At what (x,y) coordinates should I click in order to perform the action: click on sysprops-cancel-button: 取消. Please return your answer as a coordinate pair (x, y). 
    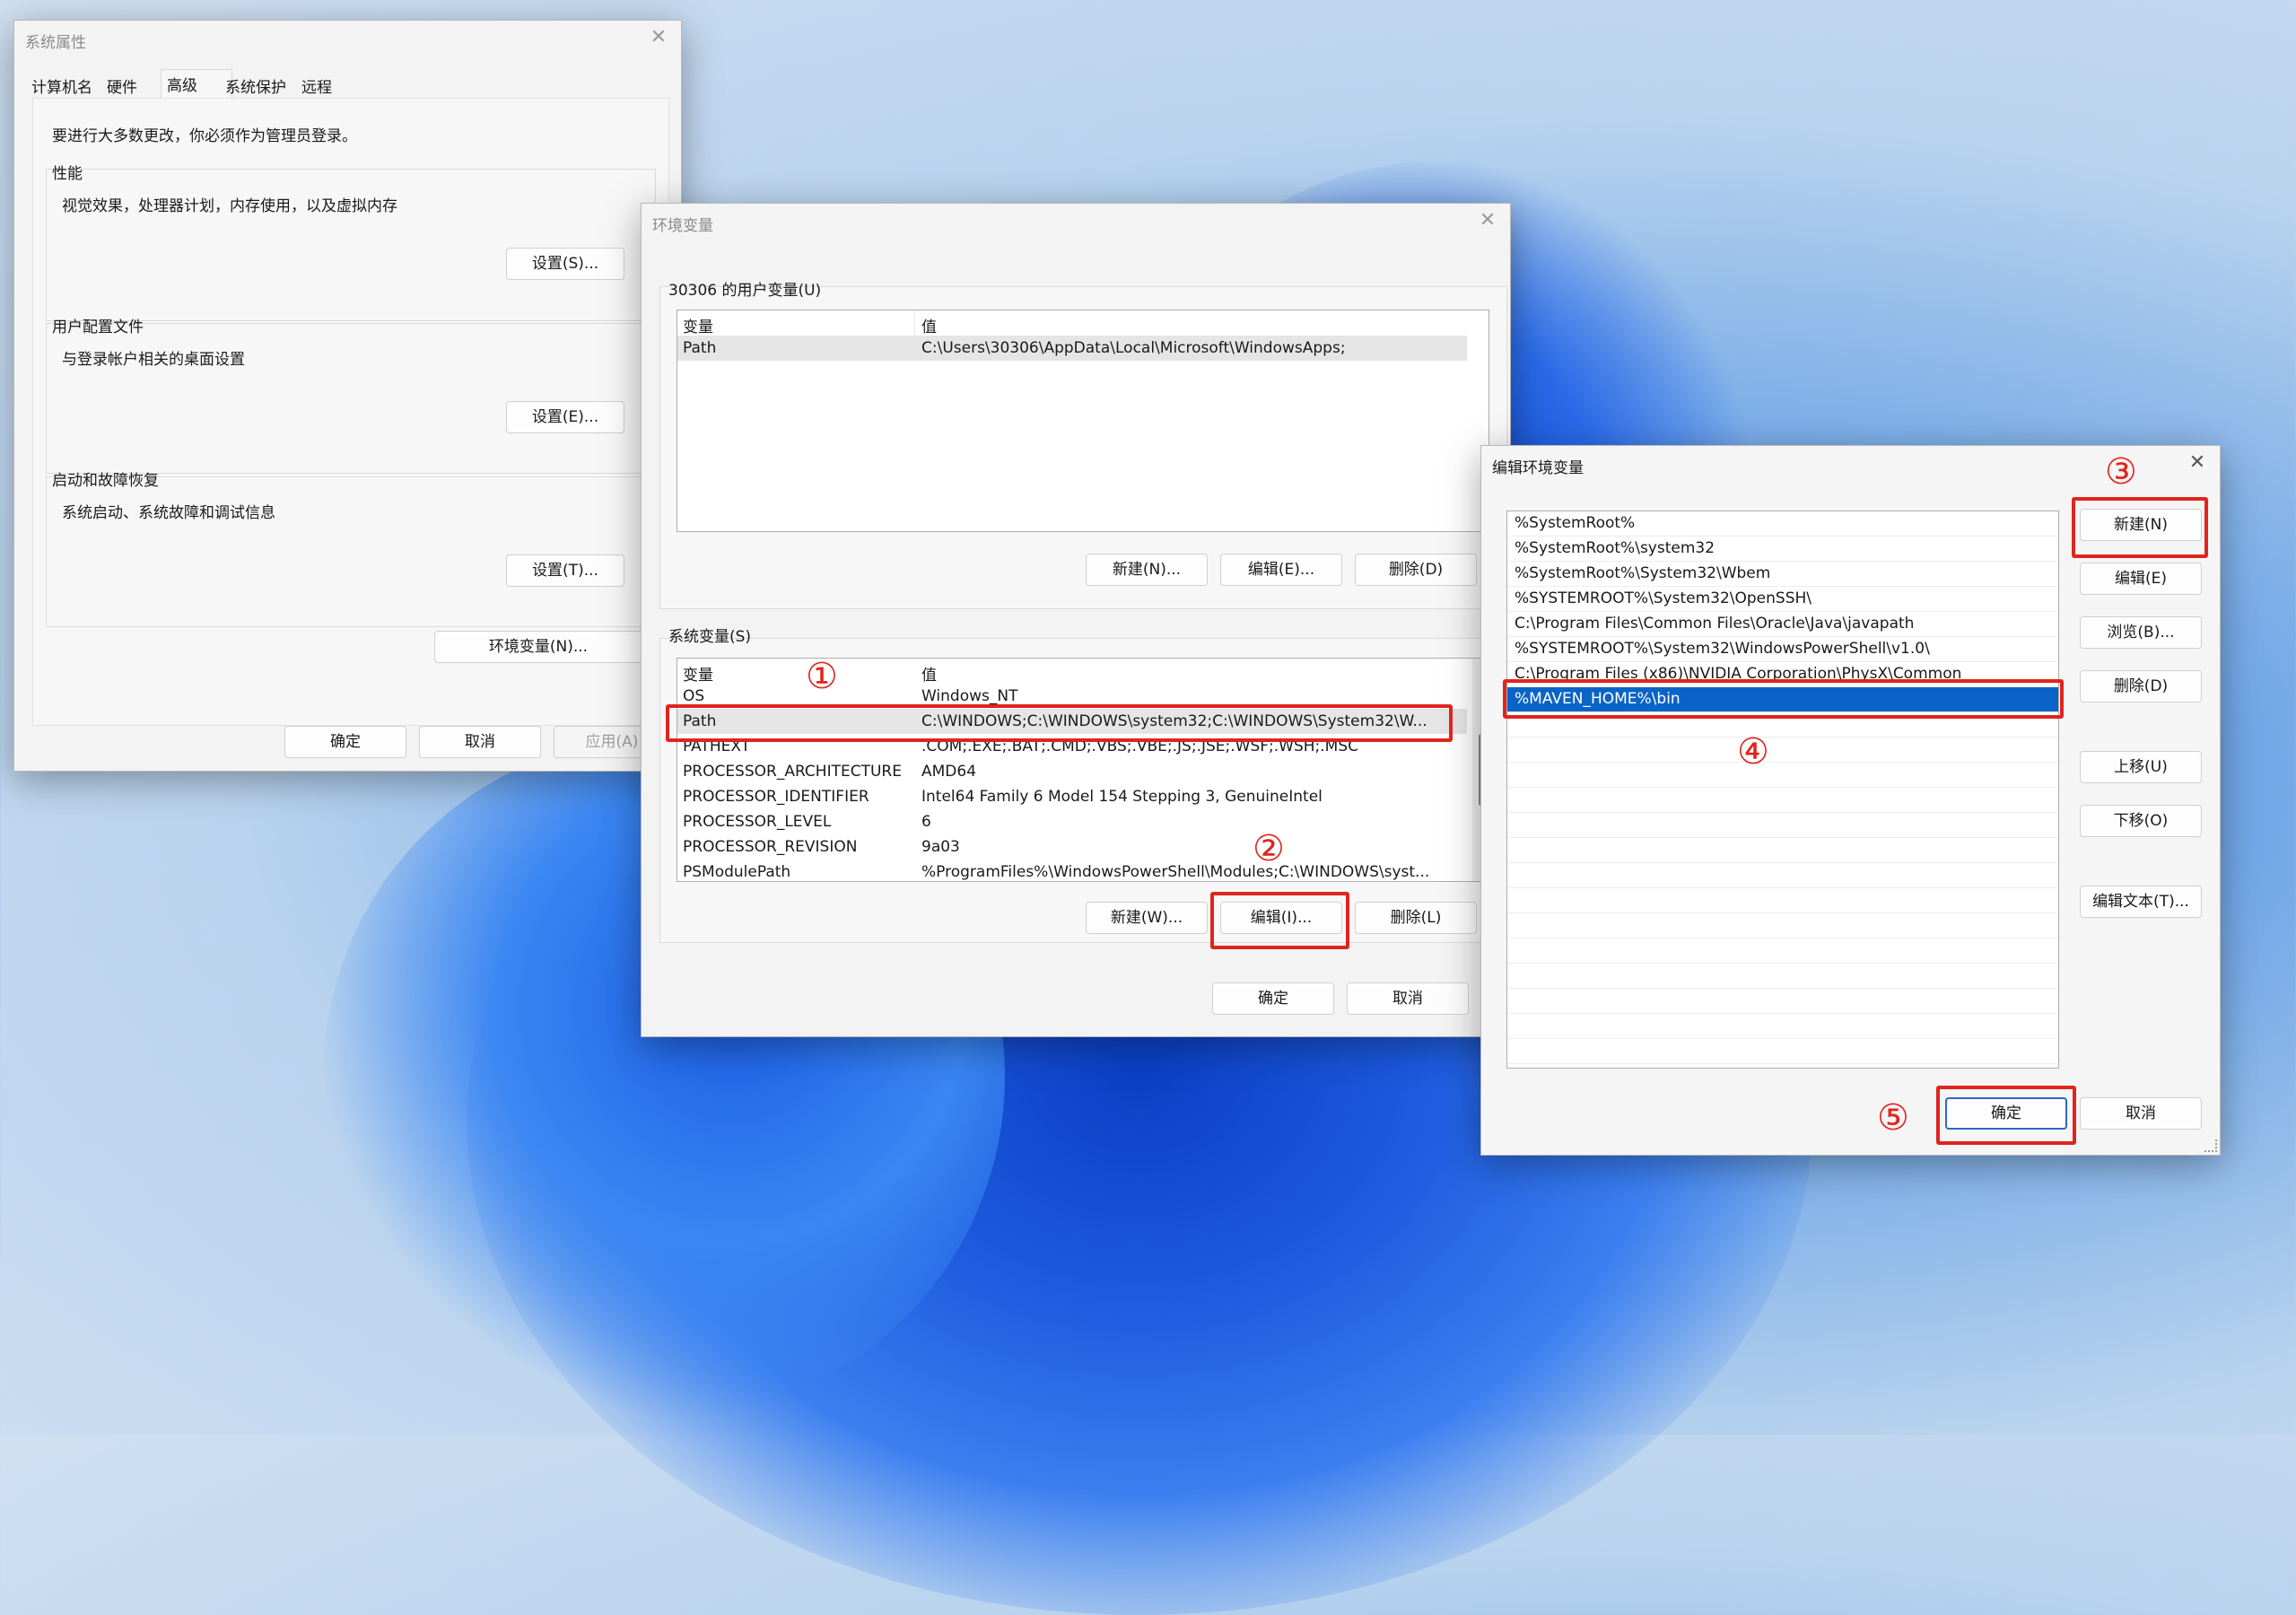
    Looking at the image, I should click on (480, 742).